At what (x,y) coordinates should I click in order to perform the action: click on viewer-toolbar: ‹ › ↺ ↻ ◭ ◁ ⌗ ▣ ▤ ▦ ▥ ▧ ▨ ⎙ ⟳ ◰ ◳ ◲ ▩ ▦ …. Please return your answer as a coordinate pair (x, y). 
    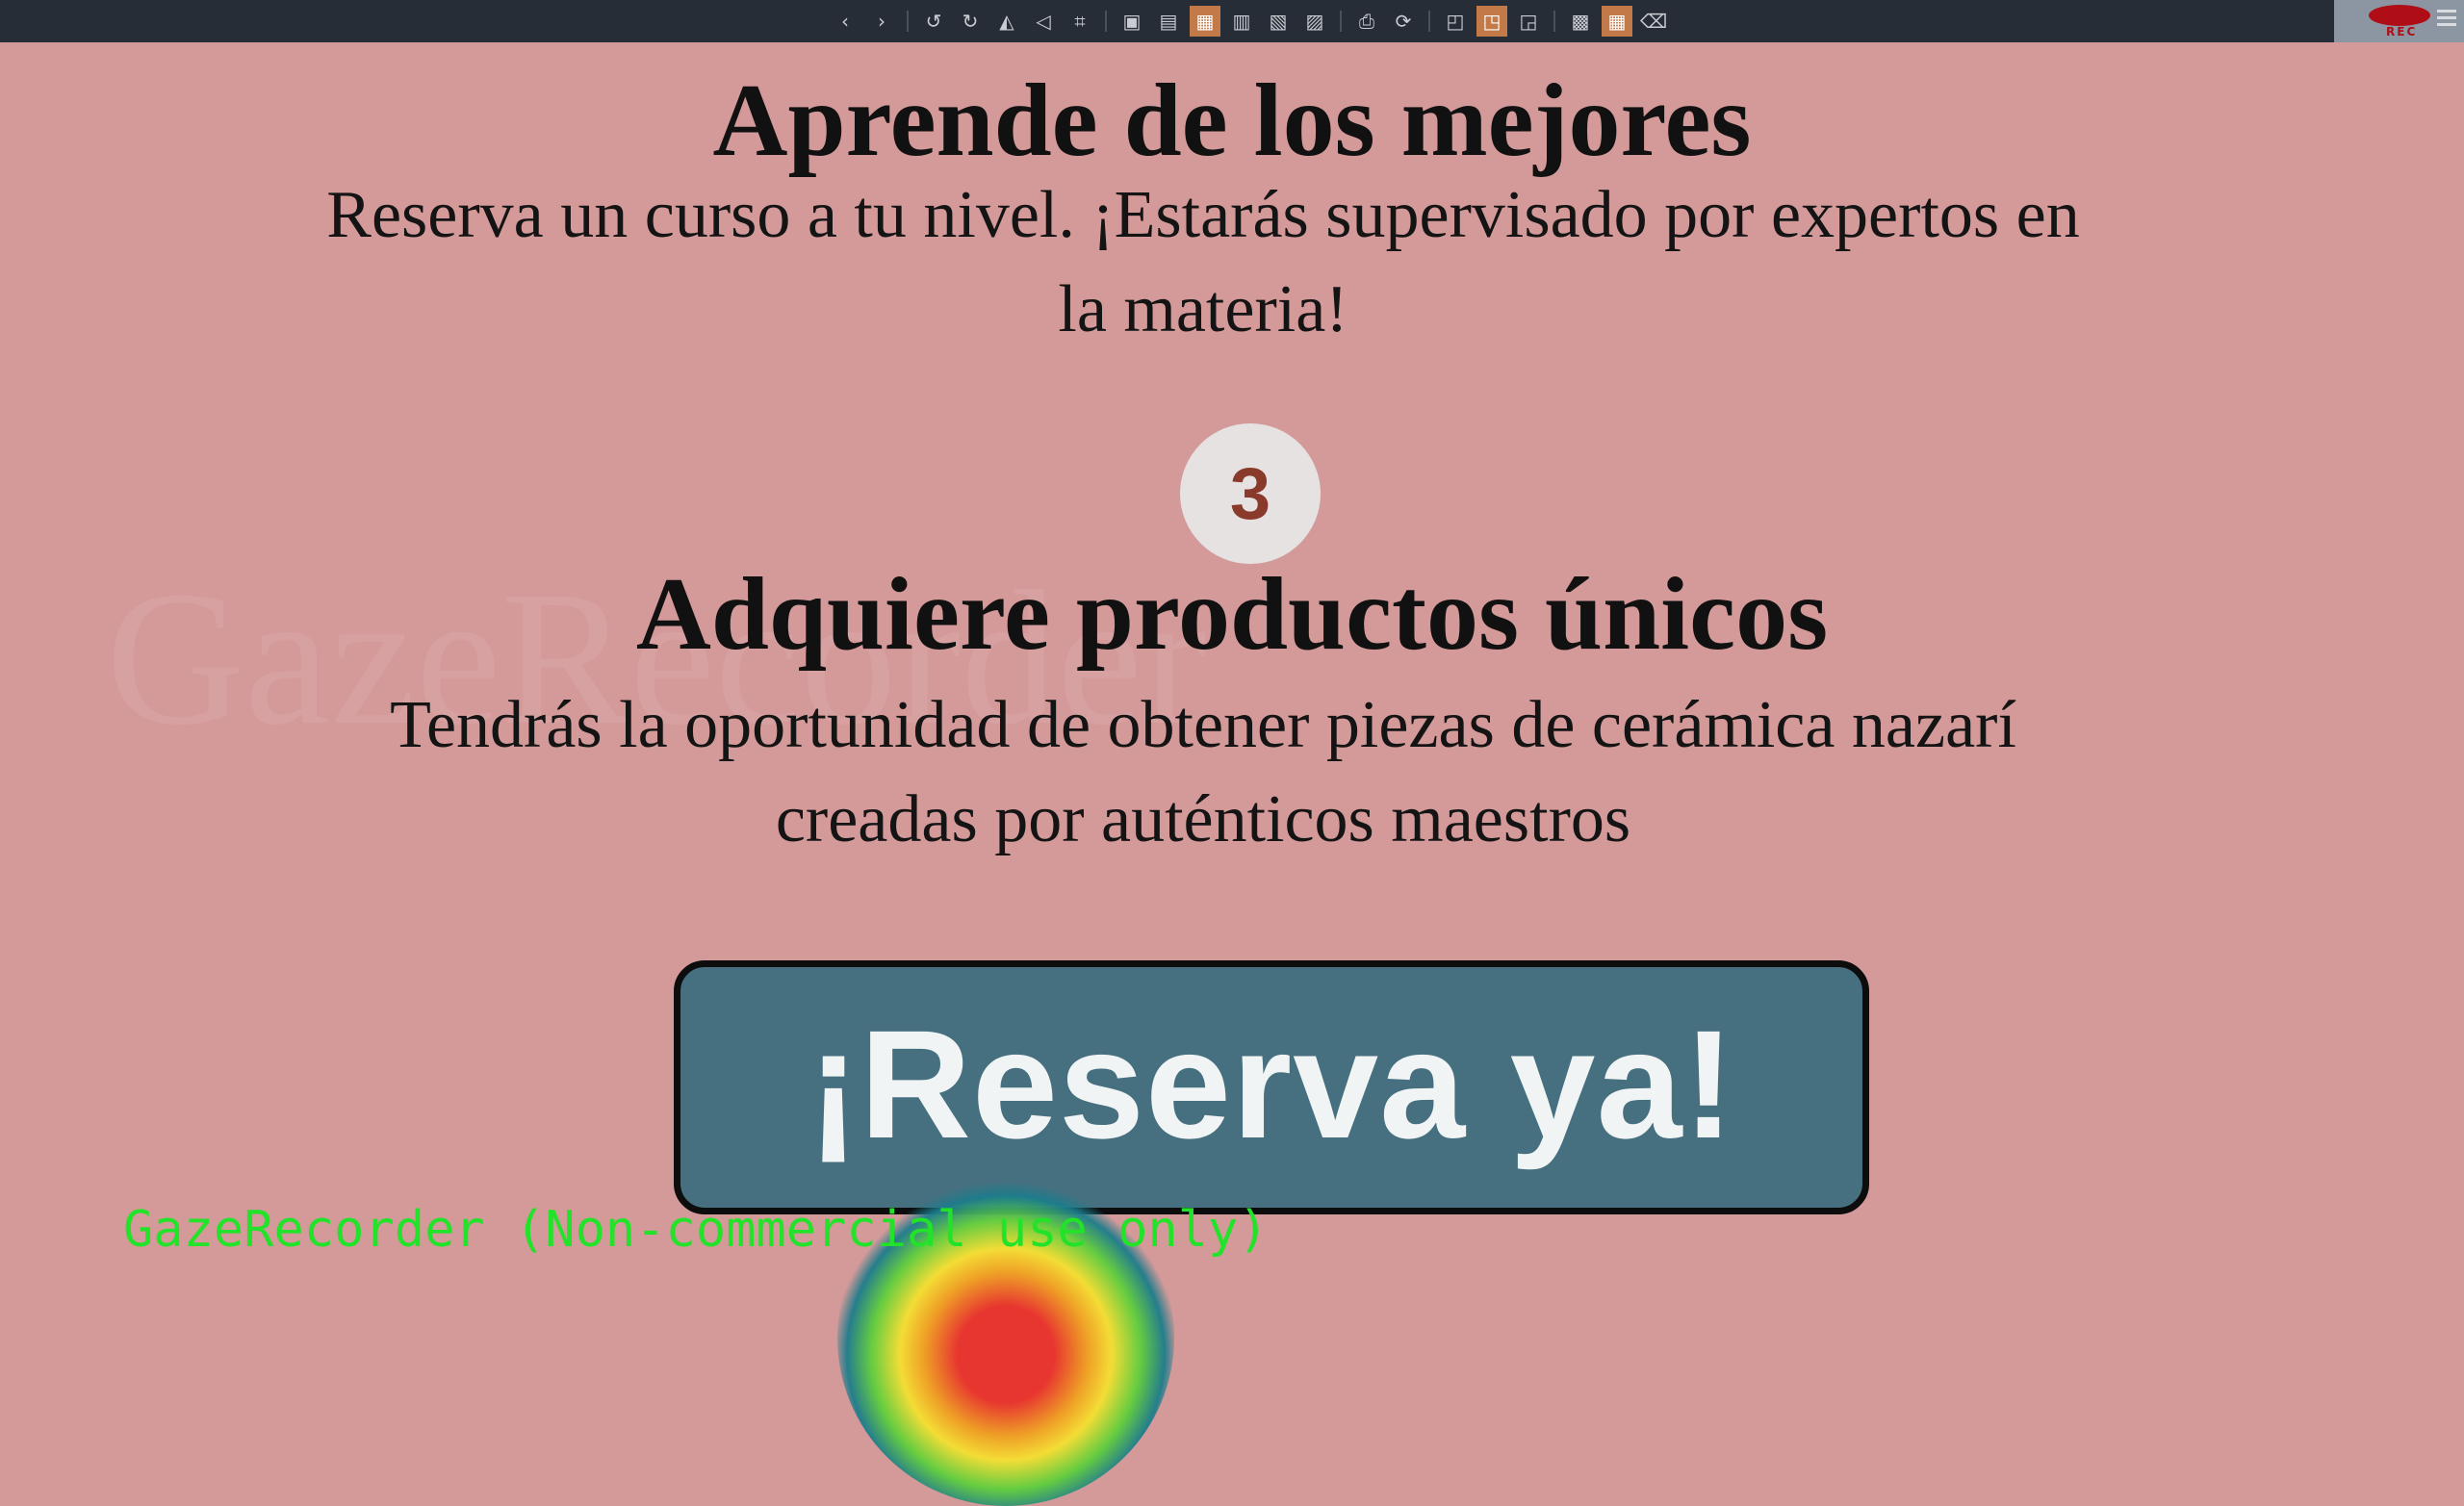
    Looking at the image, I should click on (1232, 21).